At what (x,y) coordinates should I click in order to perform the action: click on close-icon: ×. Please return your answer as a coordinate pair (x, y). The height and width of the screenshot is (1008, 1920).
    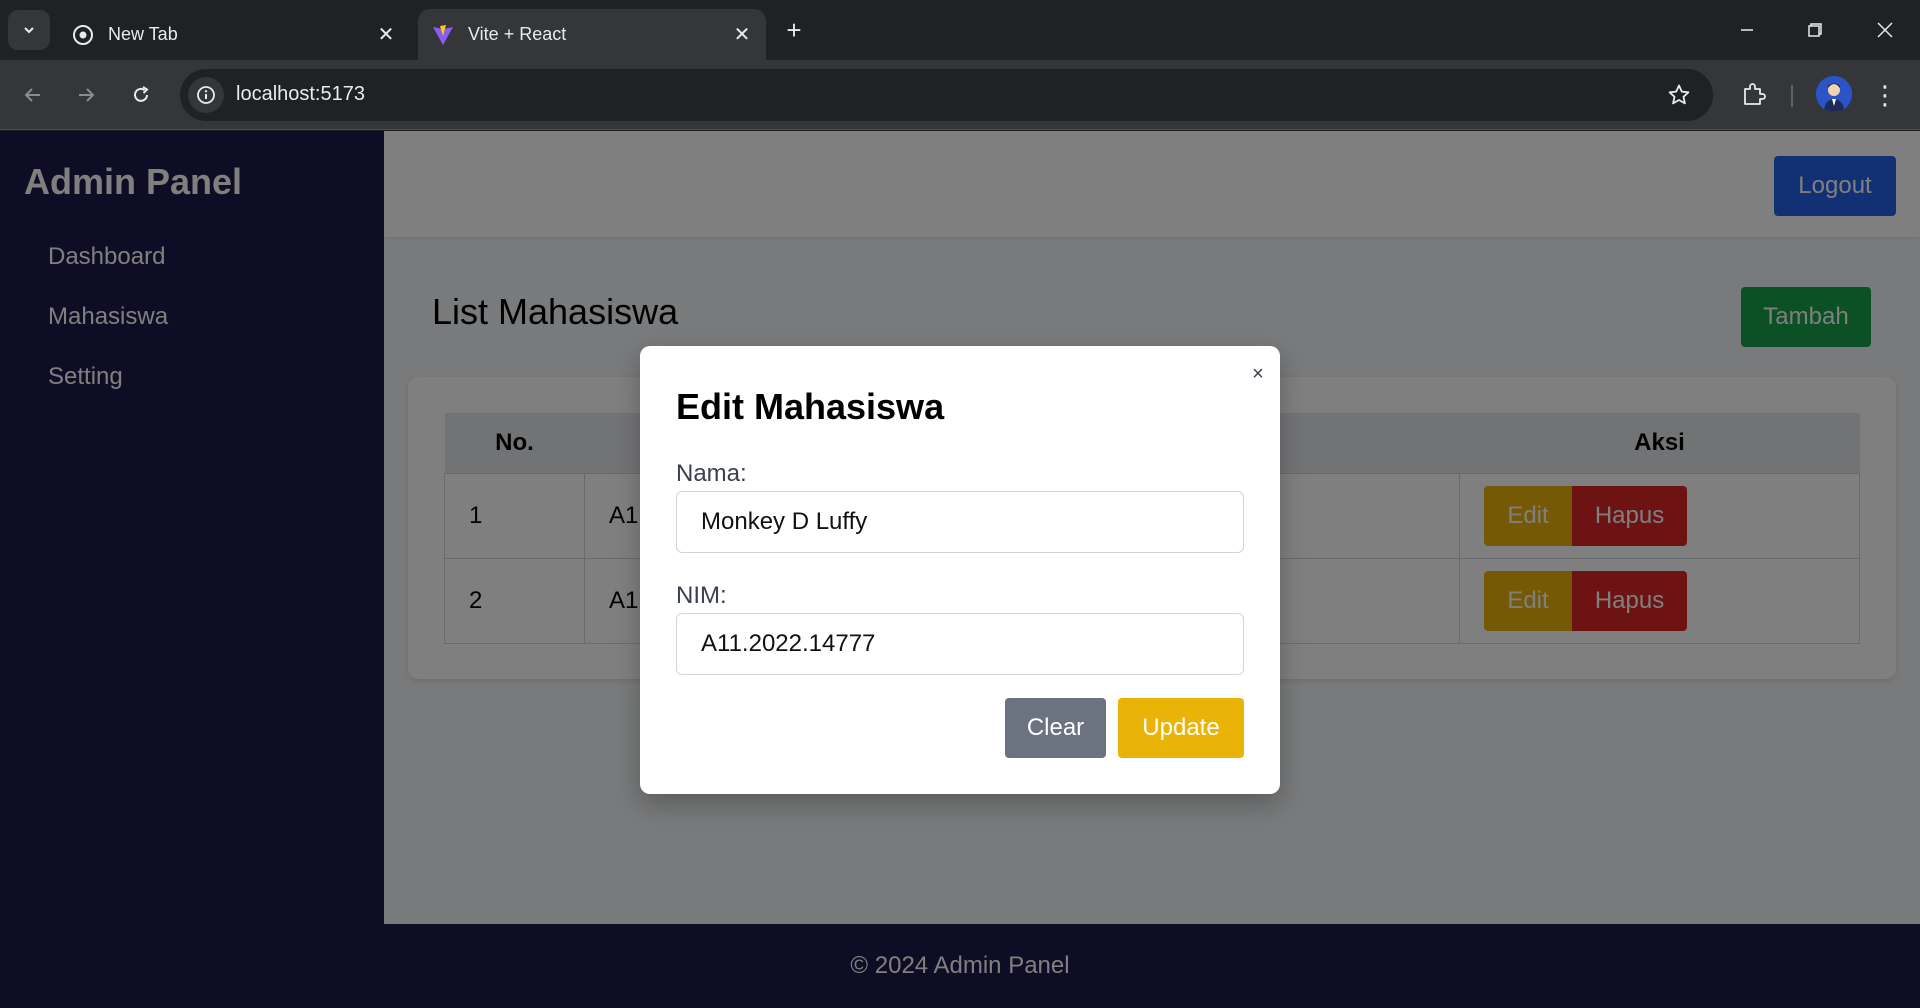
    Looking at the image, I should click on (1258, 374).